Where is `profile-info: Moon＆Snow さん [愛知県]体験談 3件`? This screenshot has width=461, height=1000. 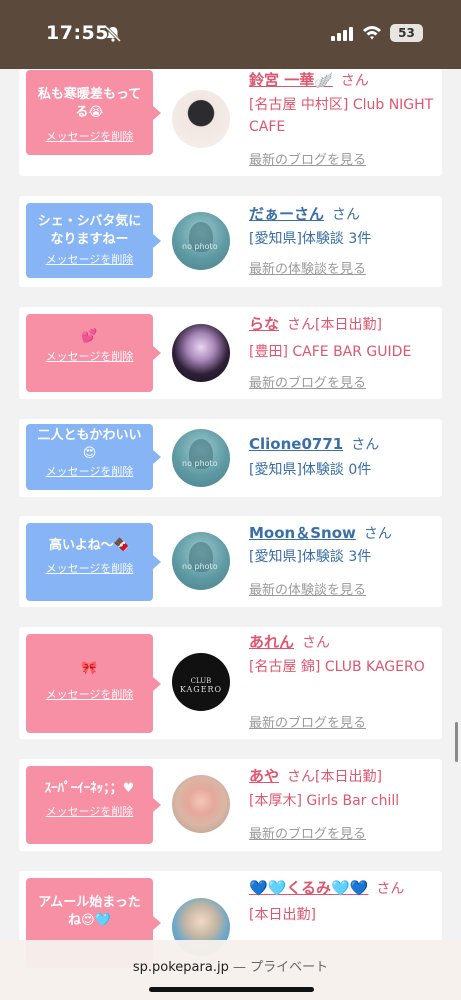 profile-info: Moon＆Snow さん [愛知県]体験談 3件 is located at coordinates (344, 545).